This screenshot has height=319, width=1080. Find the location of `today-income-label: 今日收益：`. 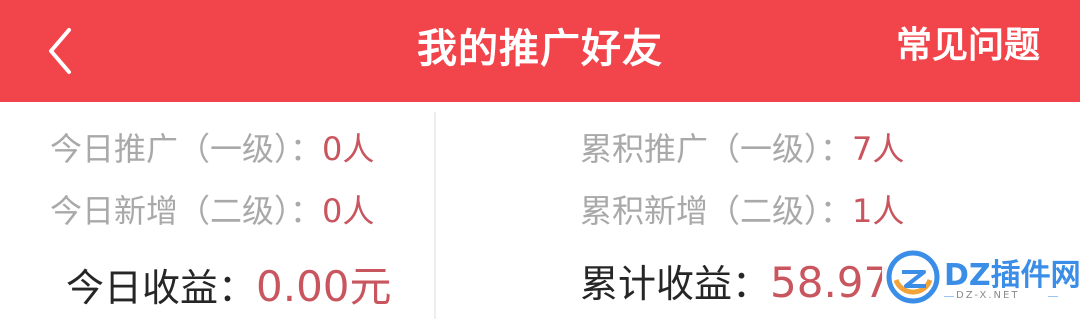

today-income-label: 今日收益： is located at coordinates (161, 288).